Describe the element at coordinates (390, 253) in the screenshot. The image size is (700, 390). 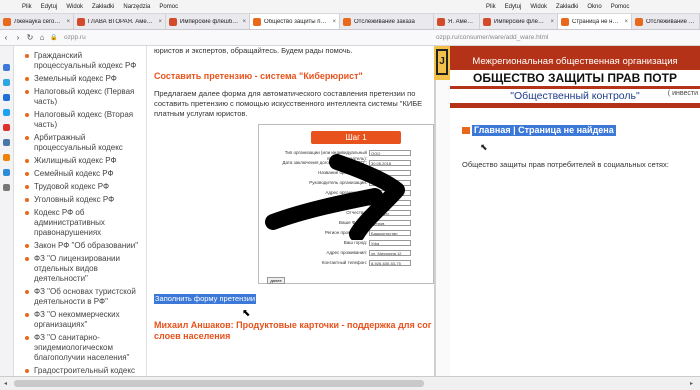
I see `form-field: ул. Мичурина 12` at that location.